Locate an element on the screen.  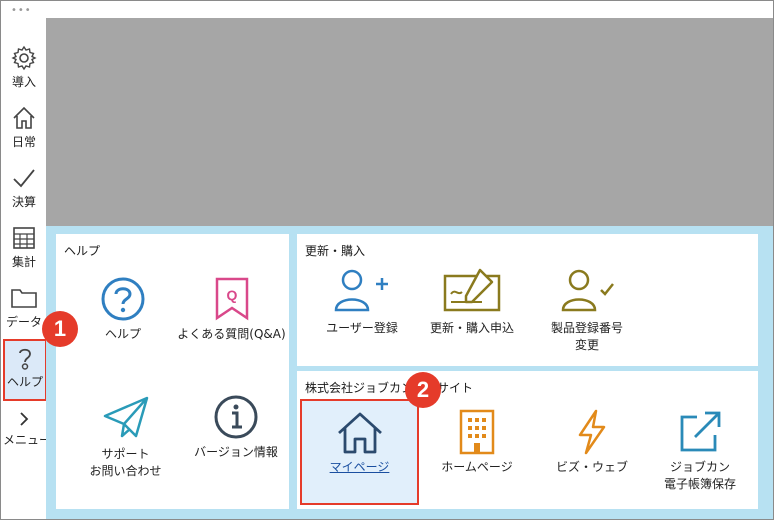
product-number-change-tile: 製品登録番号 変更 is located at coordinates (587, 314).